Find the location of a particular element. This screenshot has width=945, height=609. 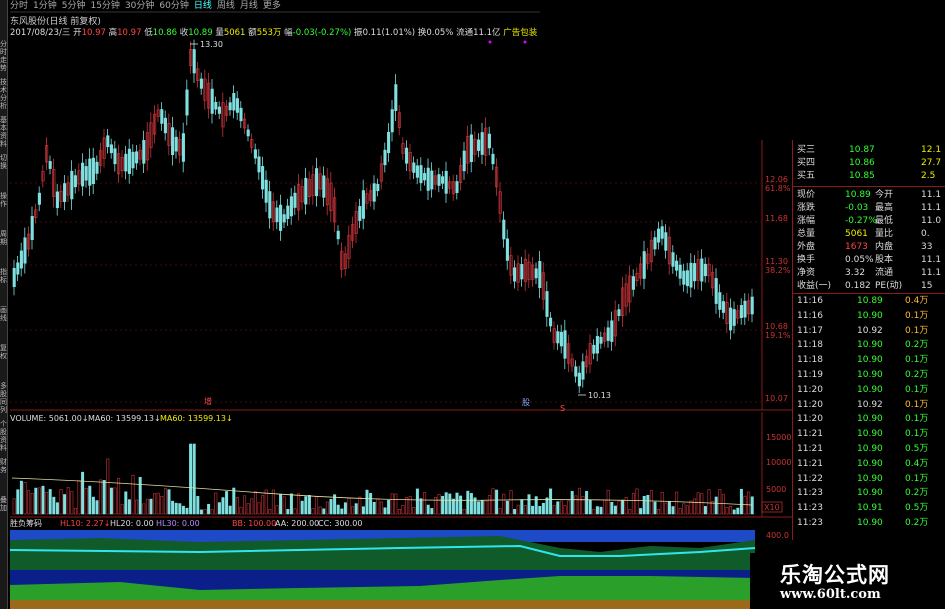

tab-7: 周线 is located at coordinates (226, 6).